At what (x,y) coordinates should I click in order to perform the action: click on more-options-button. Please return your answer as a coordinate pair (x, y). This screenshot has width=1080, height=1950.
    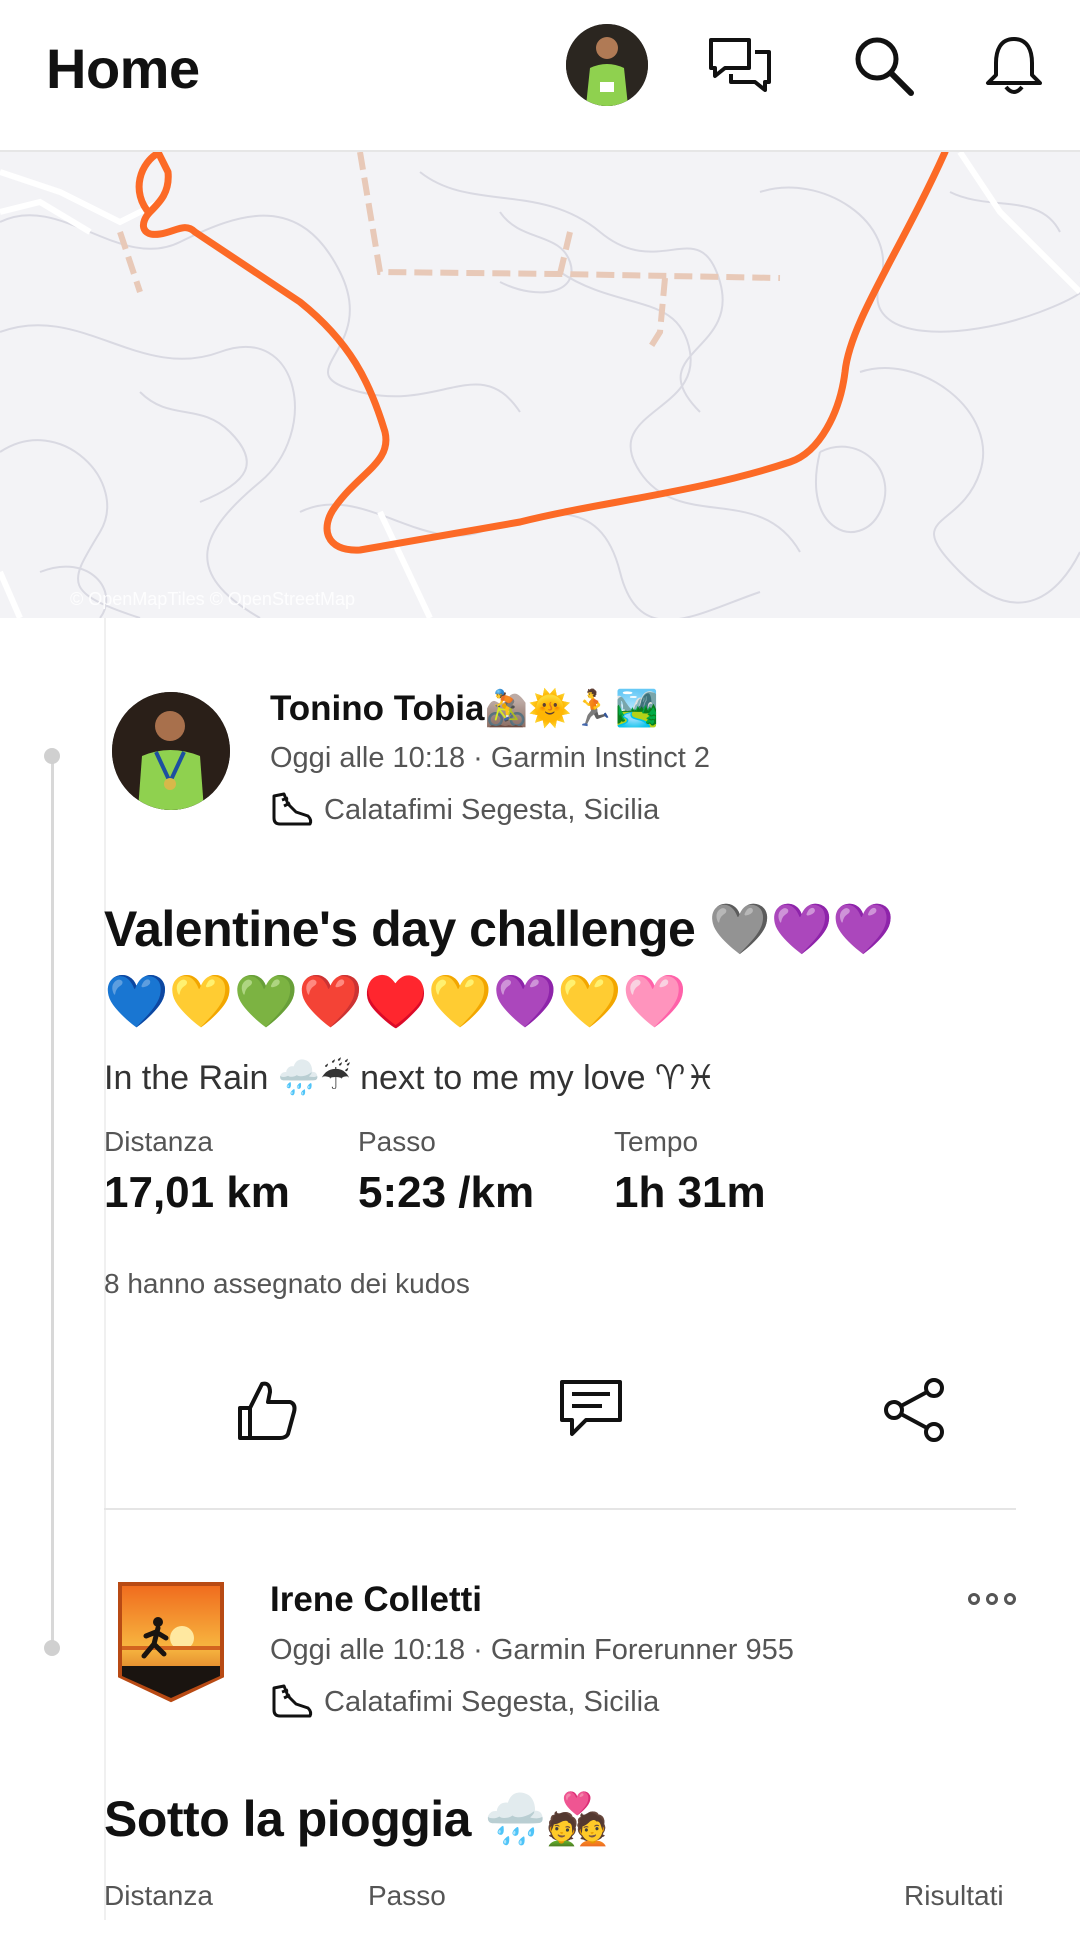
    Looking at the image, I should click on (992, 1599).